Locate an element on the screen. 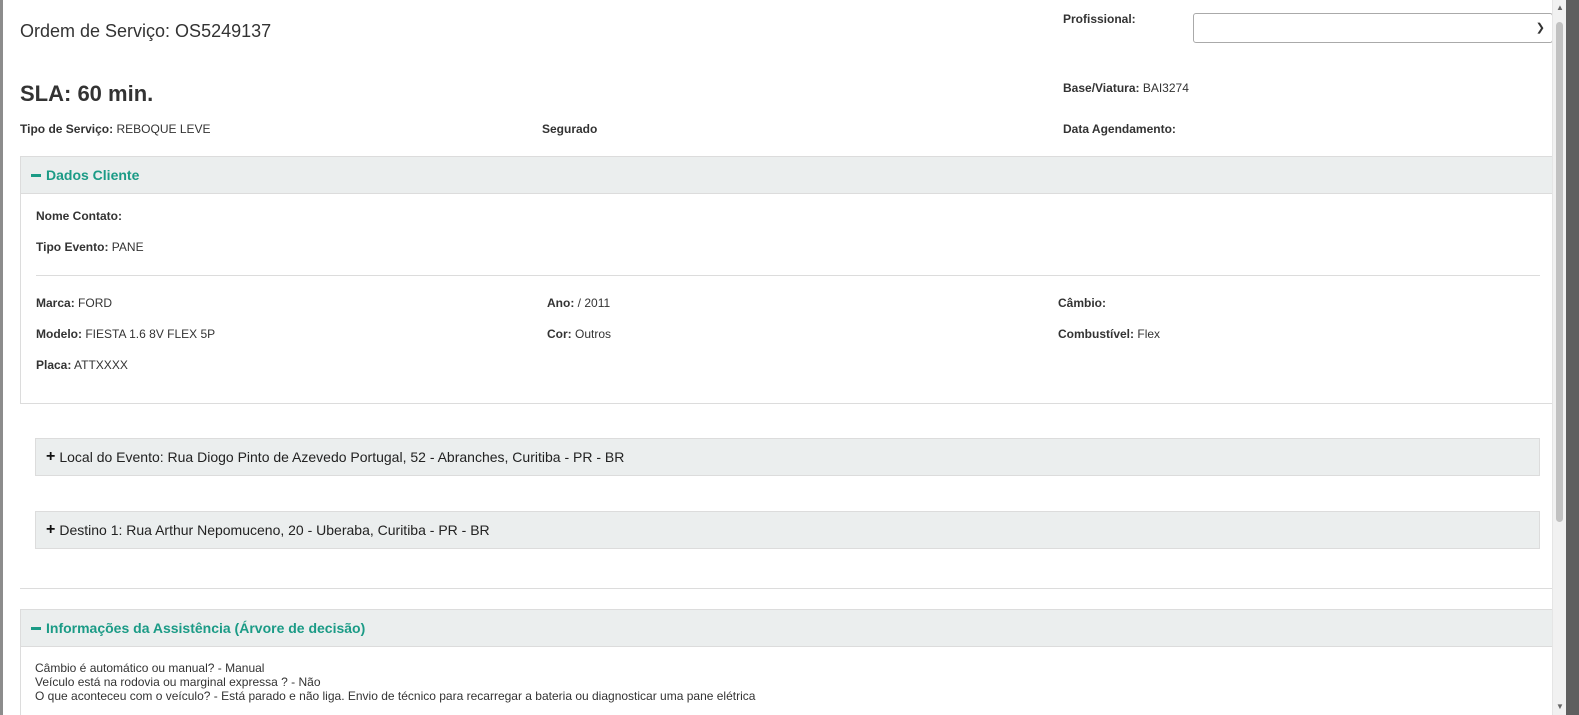 The image size is (1579, 715). base-viatura: Base/Viatura: BAI3274 is located at coordinates (1126, 88).